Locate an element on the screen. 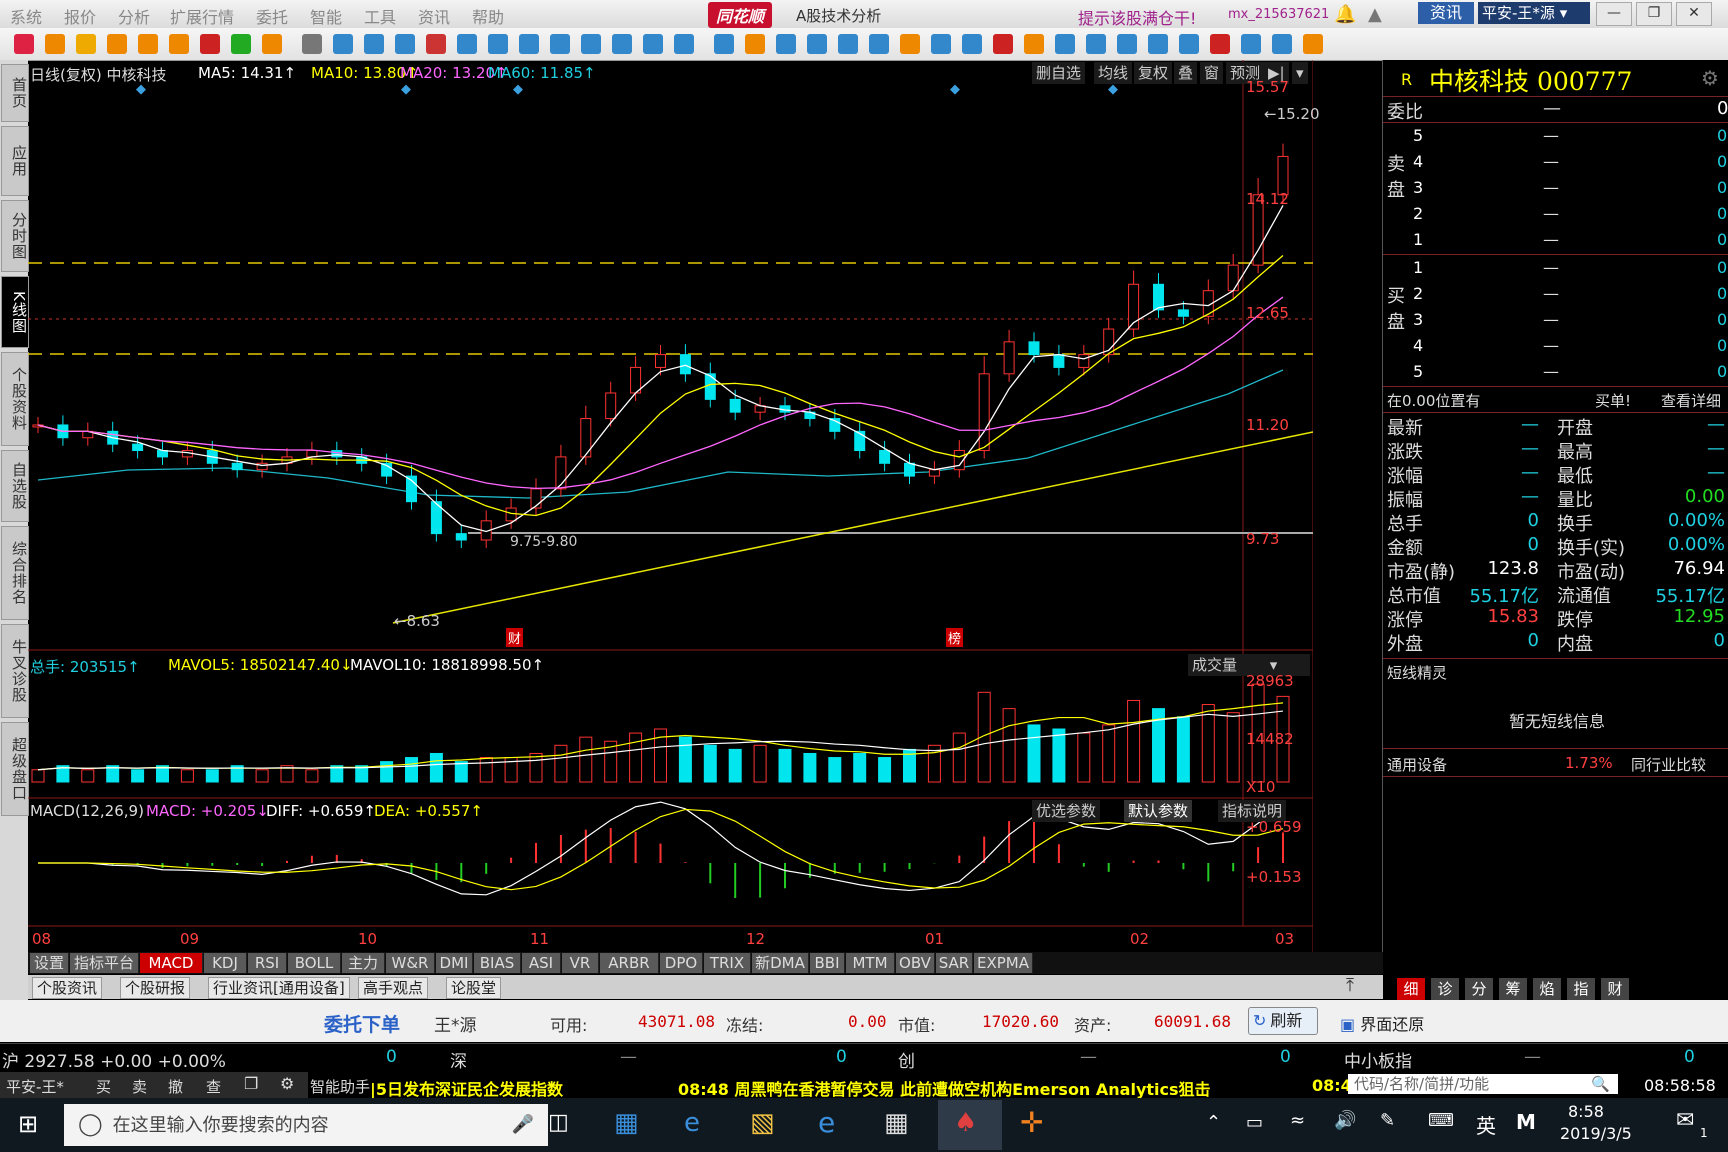 The image size is (1728, 1152). detail-link: 查看详细 is located at coordinates (1691, 400).